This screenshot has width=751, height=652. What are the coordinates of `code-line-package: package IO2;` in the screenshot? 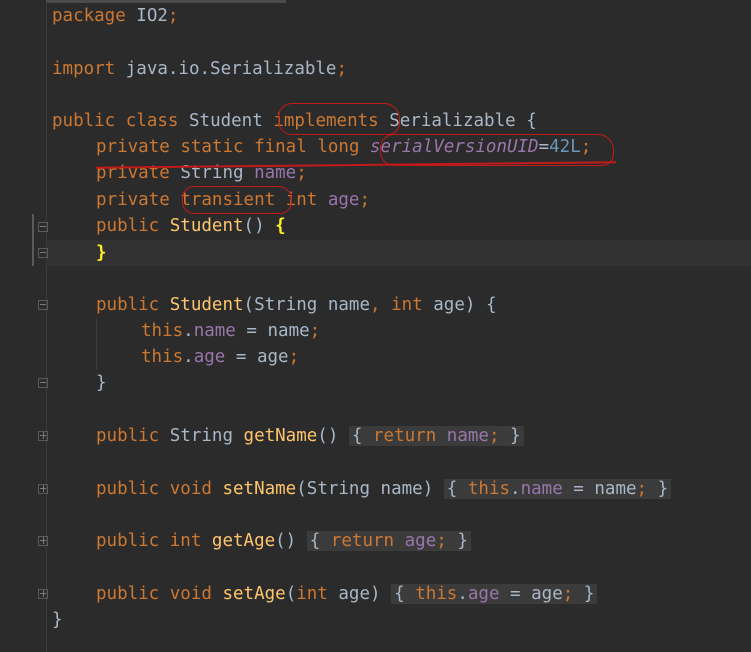 It's located at (115, 16).